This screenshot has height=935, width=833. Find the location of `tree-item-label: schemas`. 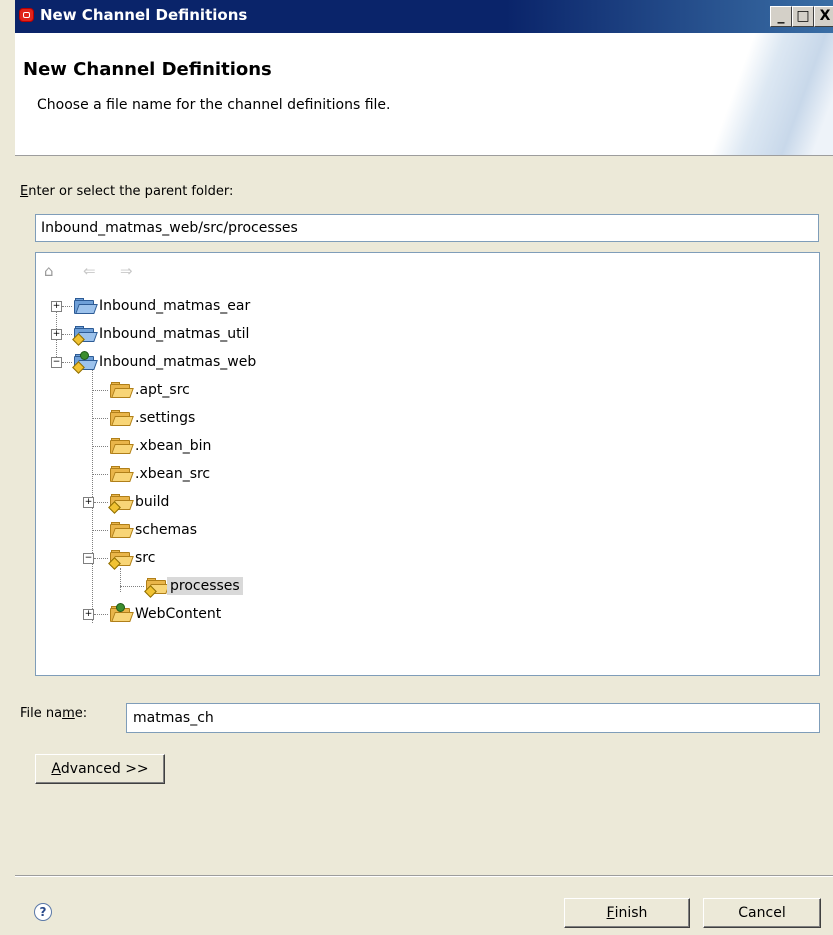

tree-item-label: schemas is located at coordinates (166, 530).